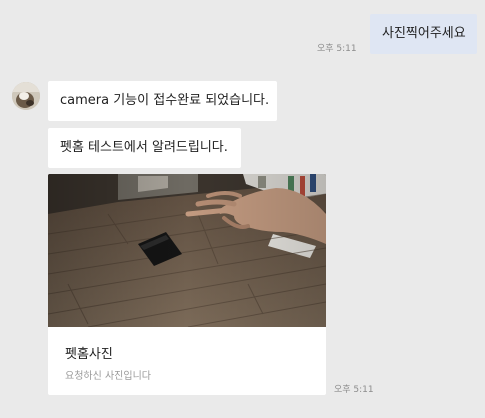 The image size is (485, 418). Describe the element at coordinates (108, 376) in the screenshot. I see `card-subtitle: 요청하신 사진입니다` at that location.